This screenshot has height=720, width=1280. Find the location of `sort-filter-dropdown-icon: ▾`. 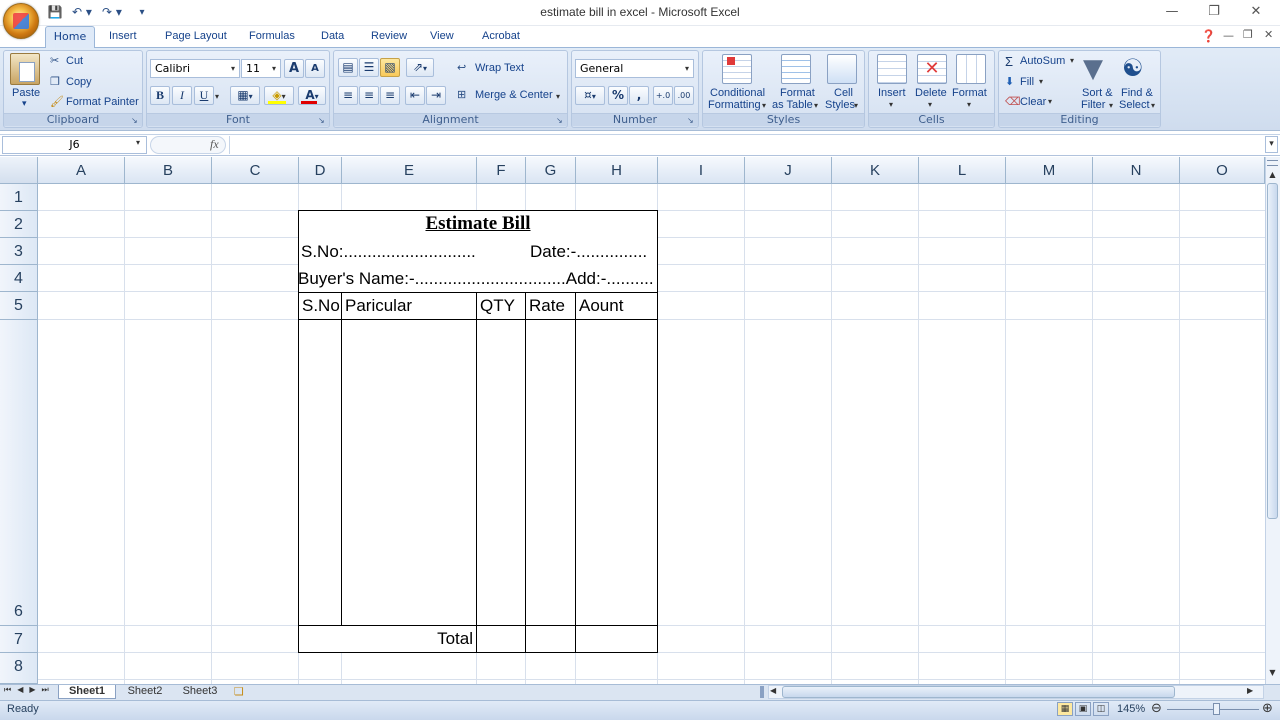

sort-filter-dropdown-icon: ▾ is located at coordinates (1111, 105).